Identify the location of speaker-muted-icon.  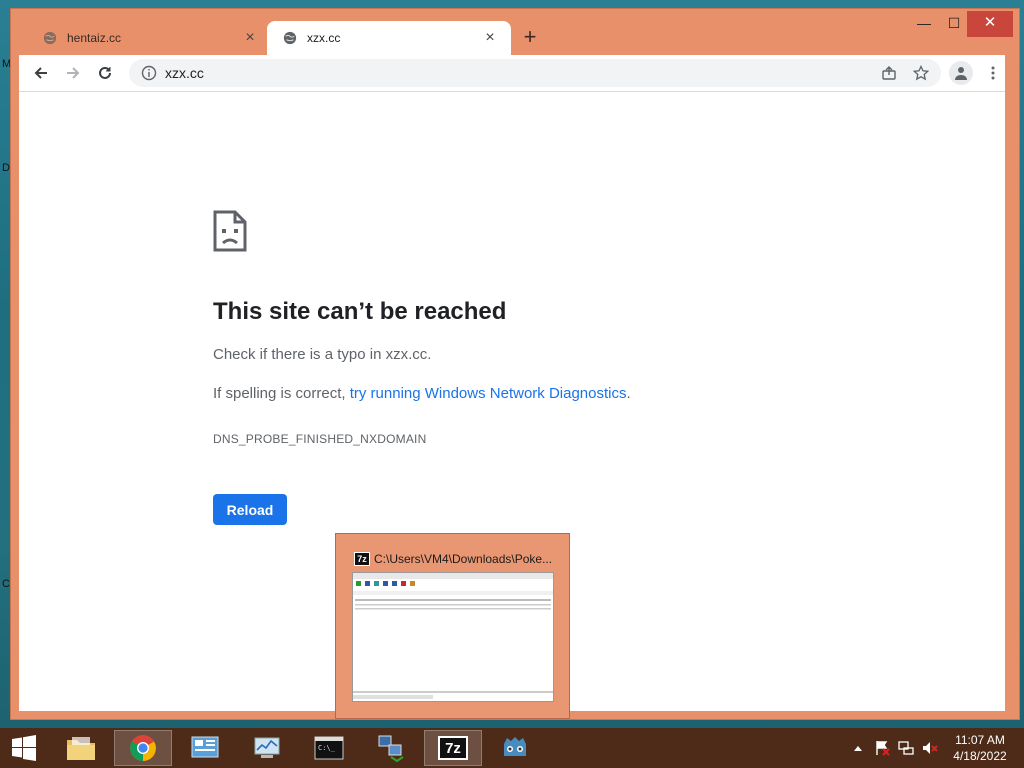
(930, 748).